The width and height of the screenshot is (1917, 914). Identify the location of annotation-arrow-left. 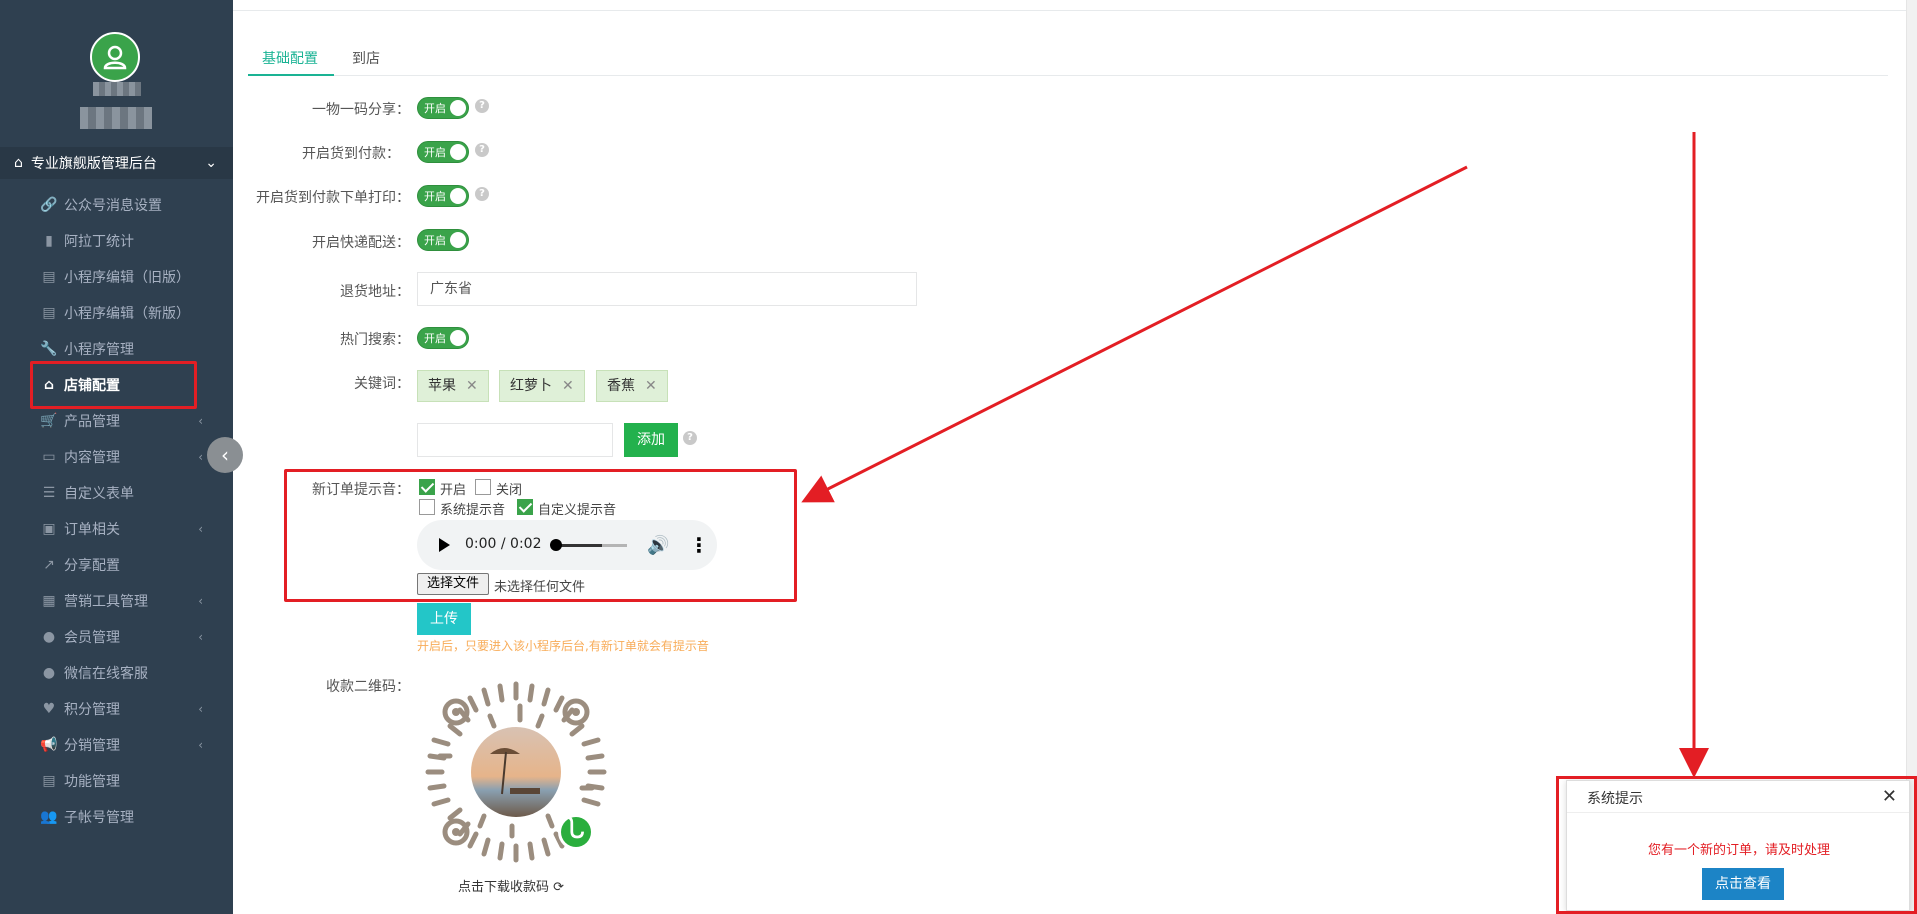
(1134, 334).